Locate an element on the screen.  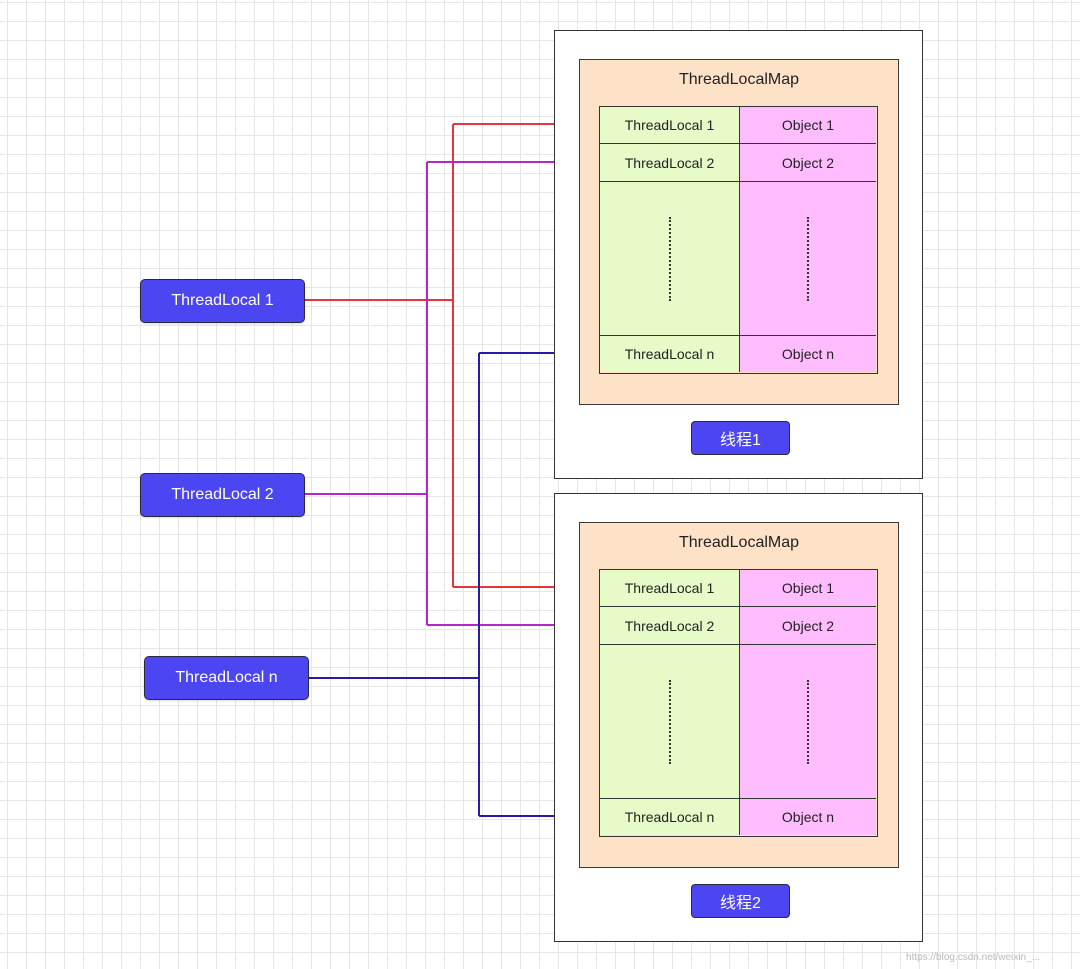
edge-threadlocal-2-trunk is located at coordinates (366, 393).